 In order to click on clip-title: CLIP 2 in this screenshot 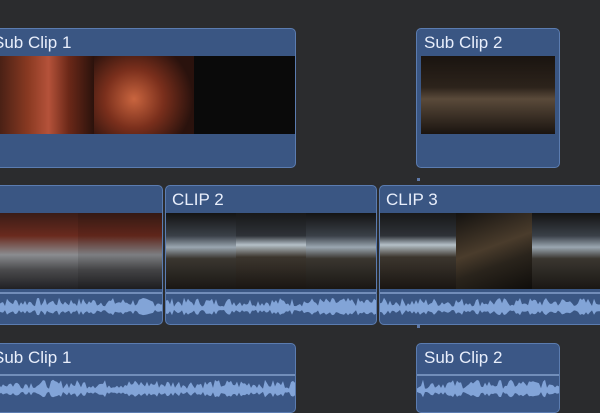, I will do `click(198, 199)`.